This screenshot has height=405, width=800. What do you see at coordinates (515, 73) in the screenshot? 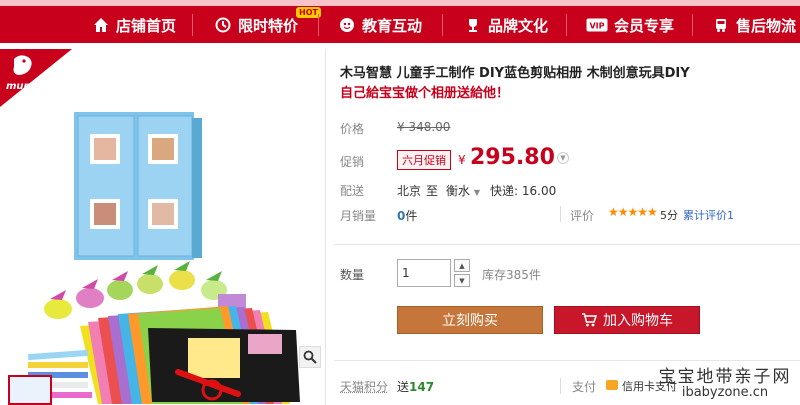
I see `product-title: 木马智慧 儿童手工制作 DIY蓝色剪贴相册 木制创意玩具DIY` at bounding box center [515, 73].